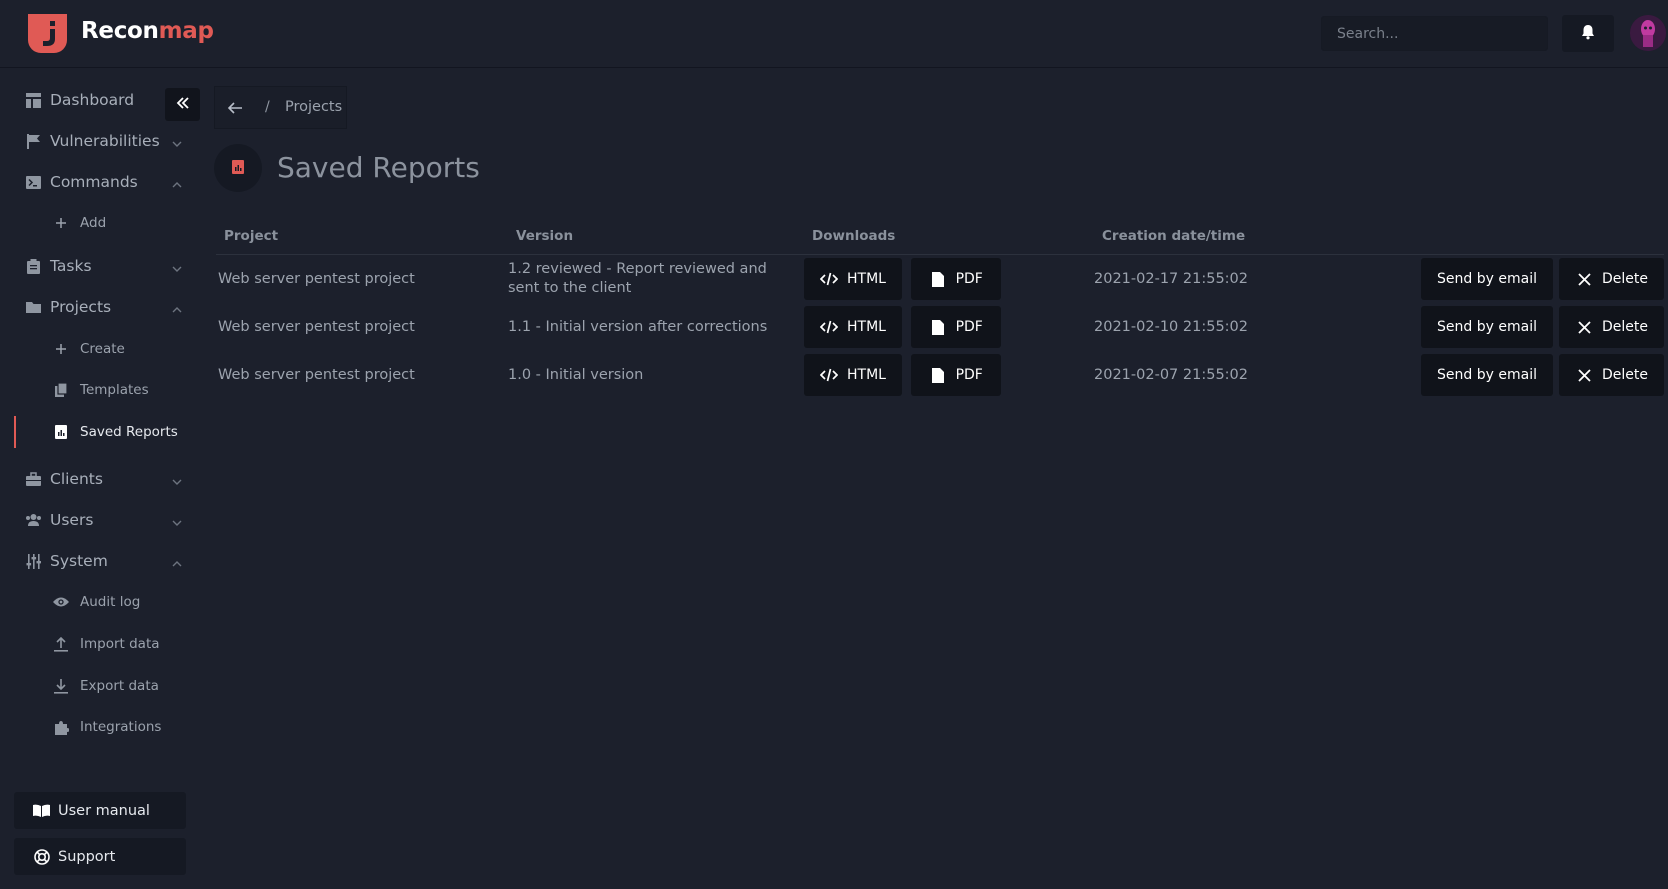  Describe the element at coordinates (41, 810) in the screenshot. I see `book-icon` at that location.